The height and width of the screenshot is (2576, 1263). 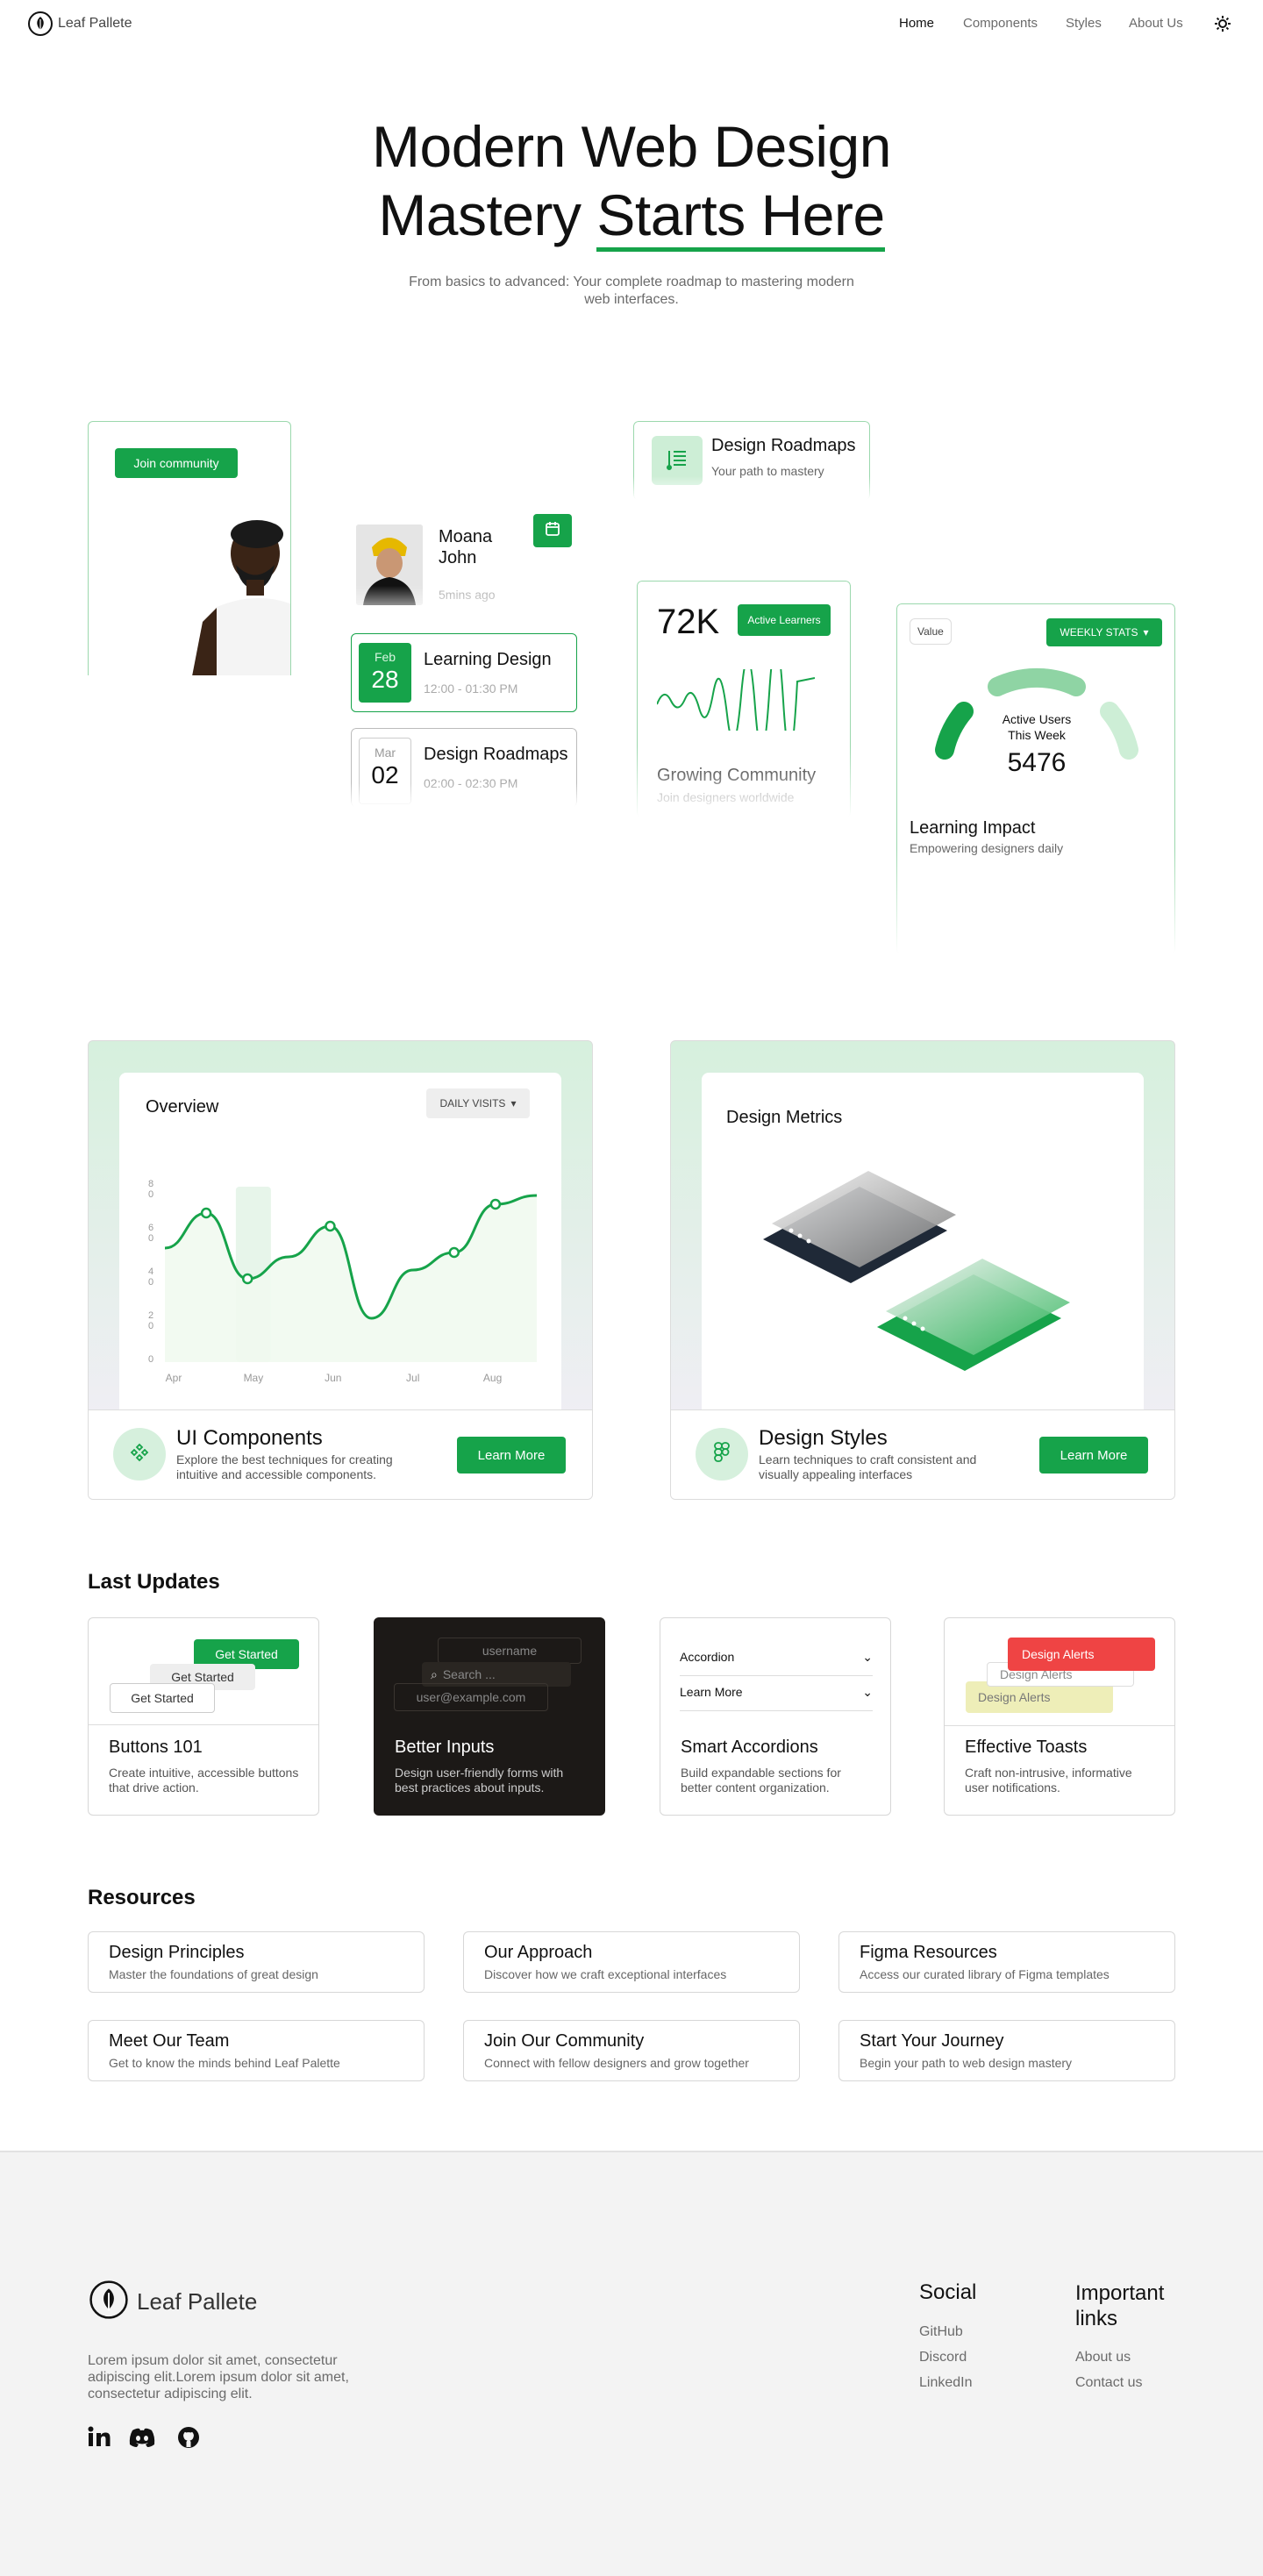 What do you see at coordinates (197, 2302) in the screenshot?
I see `footer-brand: Leaf Pallete` at bounding box center [197, 2302].